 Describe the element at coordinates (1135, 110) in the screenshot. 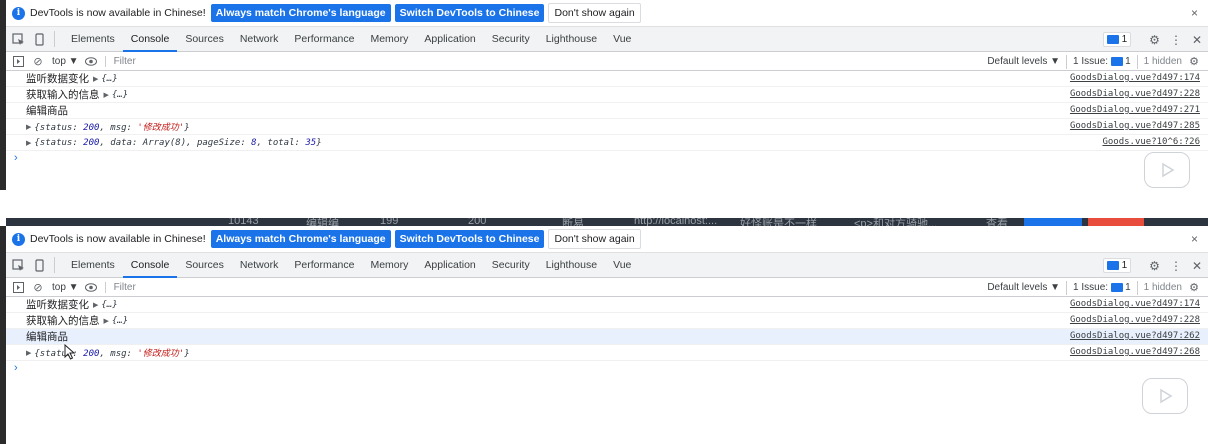

I see `source-link: GoodsDialog.vue?d497:271` at that location.